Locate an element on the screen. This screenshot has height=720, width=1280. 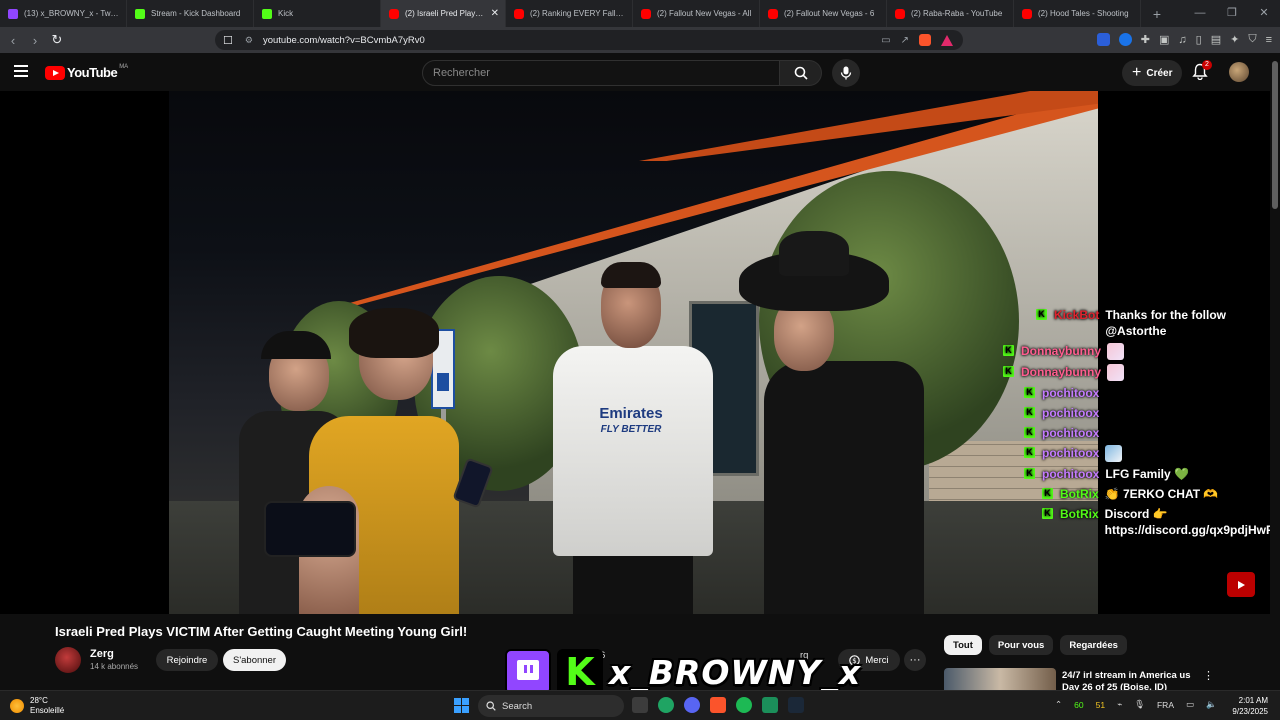
screenshot-icon: ▣ is located at coordinates (1164, 39).